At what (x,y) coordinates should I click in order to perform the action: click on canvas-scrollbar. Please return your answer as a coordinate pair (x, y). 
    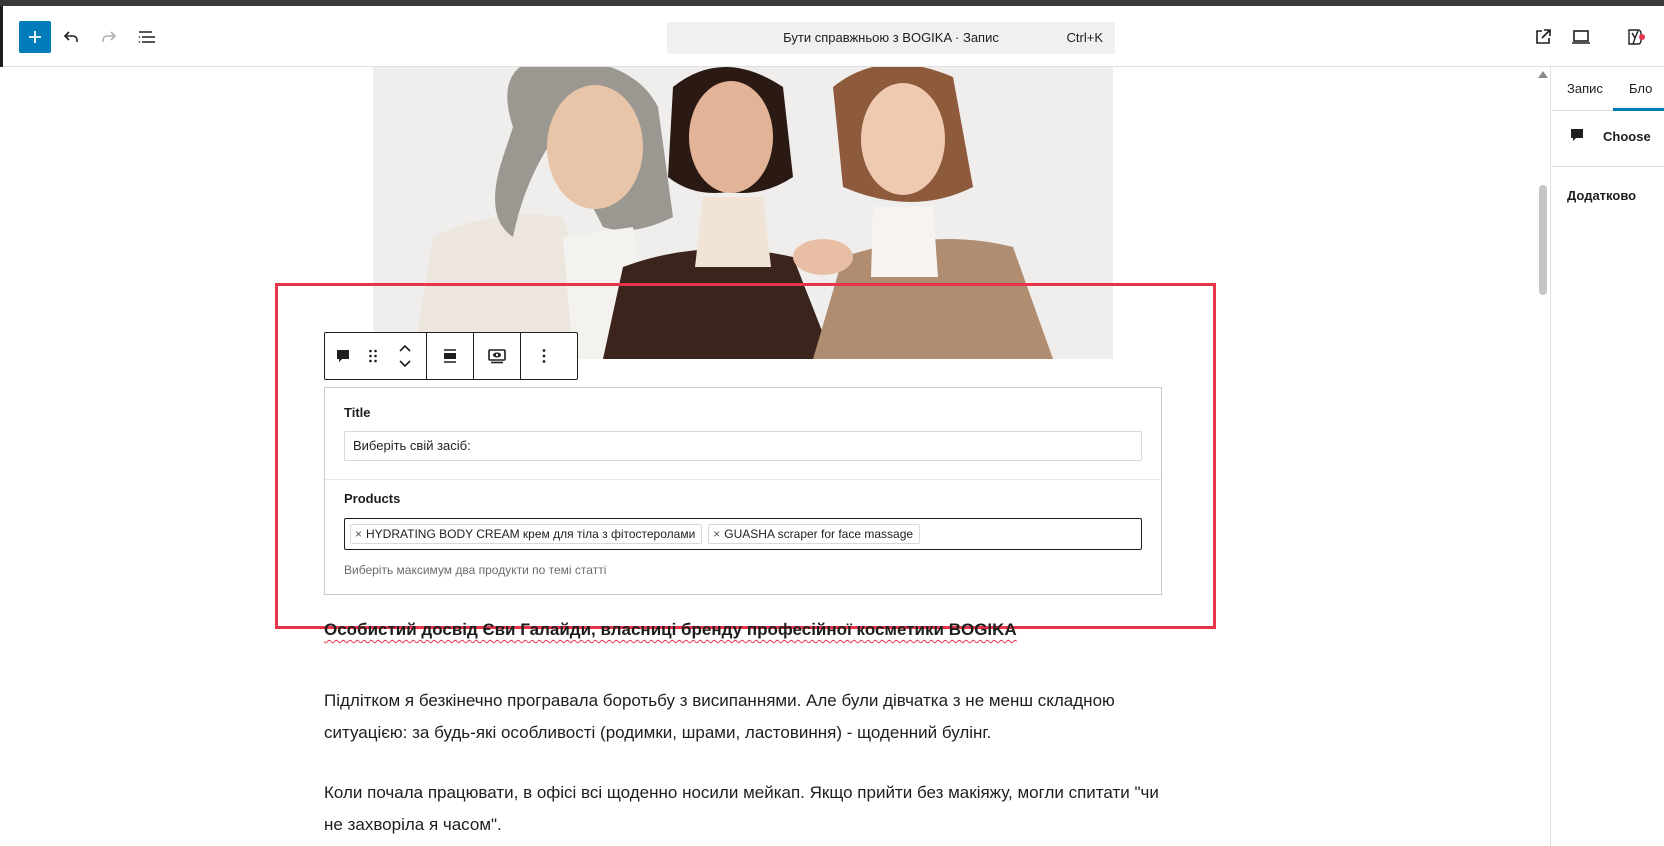
    Looking at the image, I should click on (1543, 456).